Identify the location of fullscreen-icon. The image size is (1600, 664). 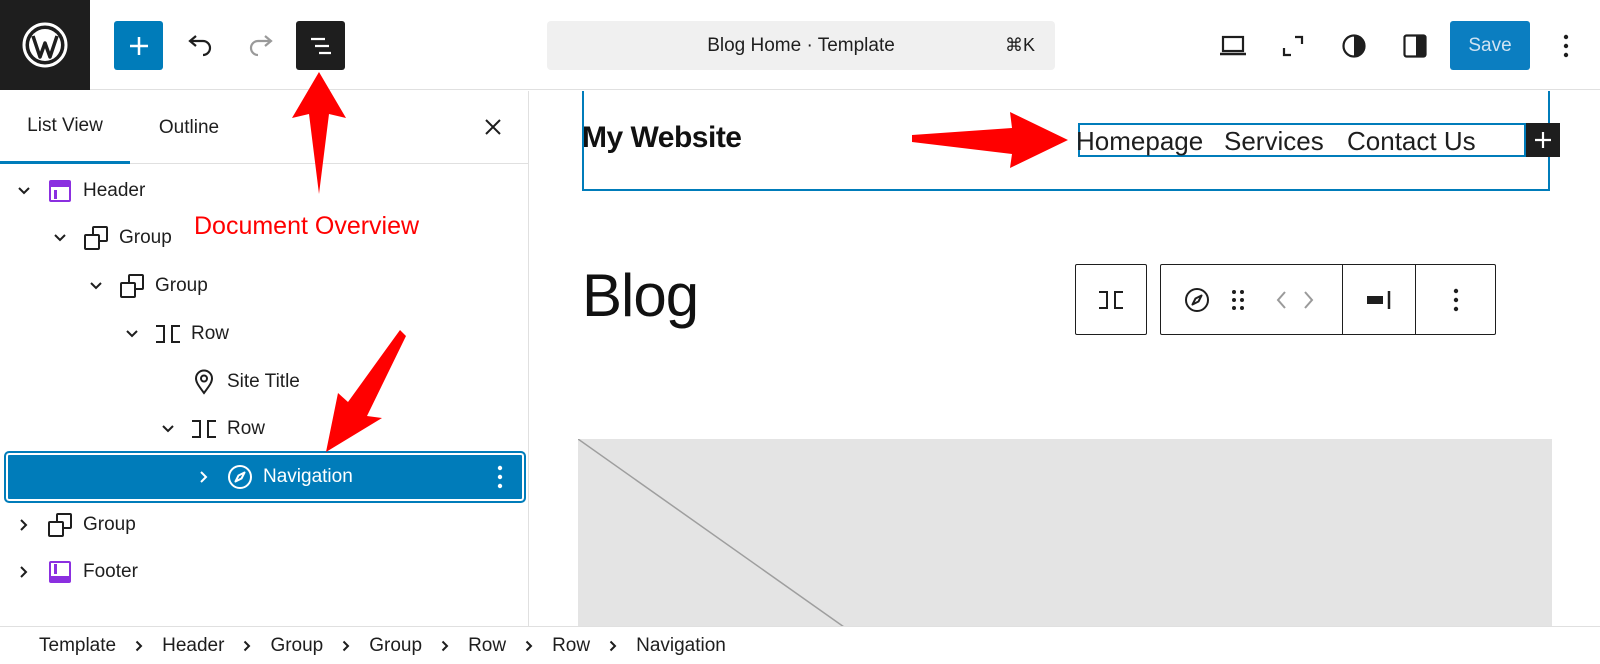
(1292, 45).